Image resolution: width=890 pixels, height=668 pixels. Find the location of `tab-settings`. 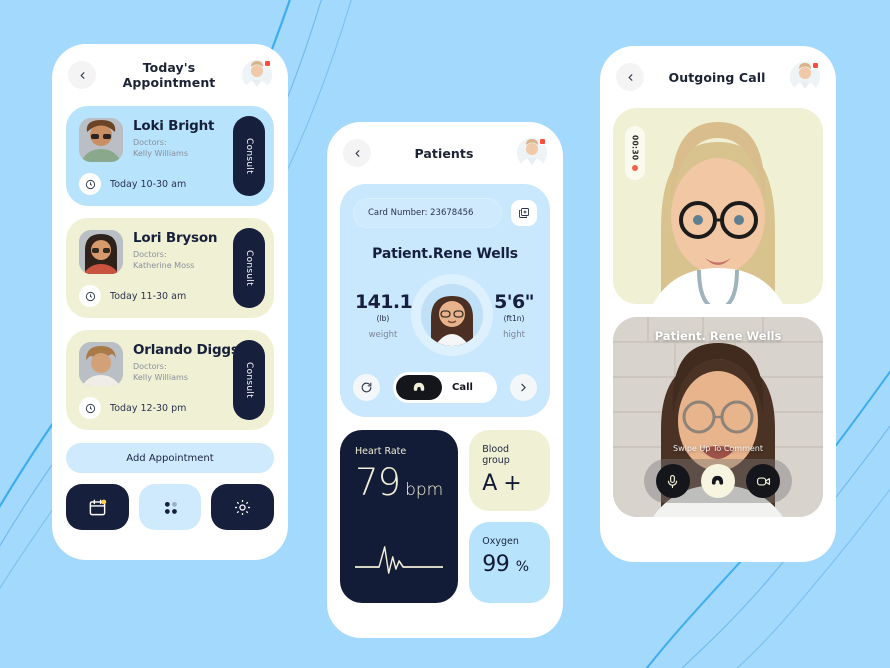

tab-settings is located at coordinates (243, 507).